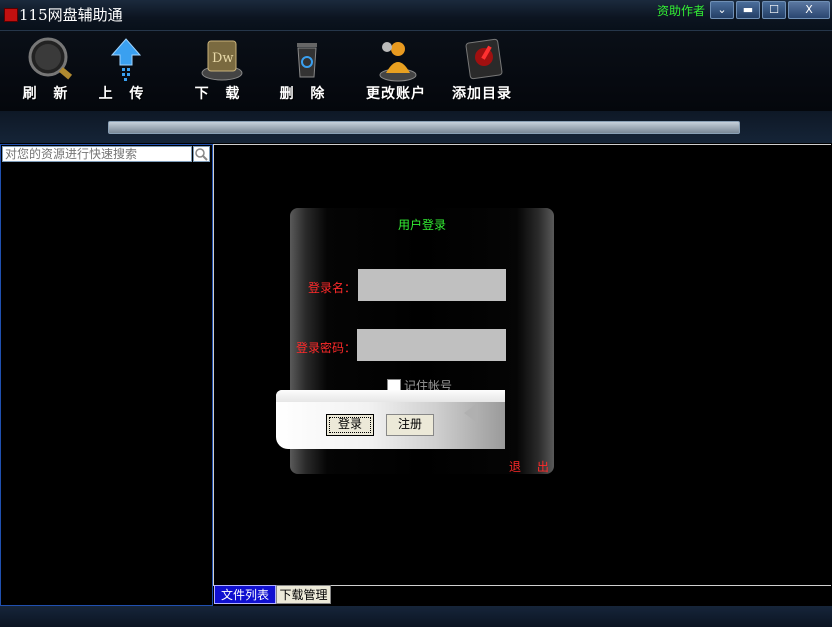  I want to click on login-button: 登录, so click(350, 425).